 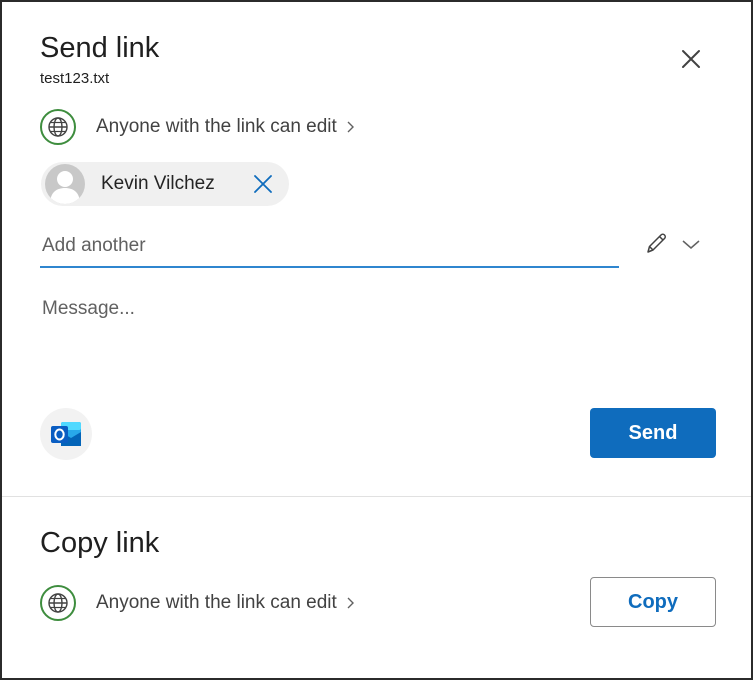 I want to click on copy-link-permission-setting: Anyone with the link can edit, so click(x=197, y=603).